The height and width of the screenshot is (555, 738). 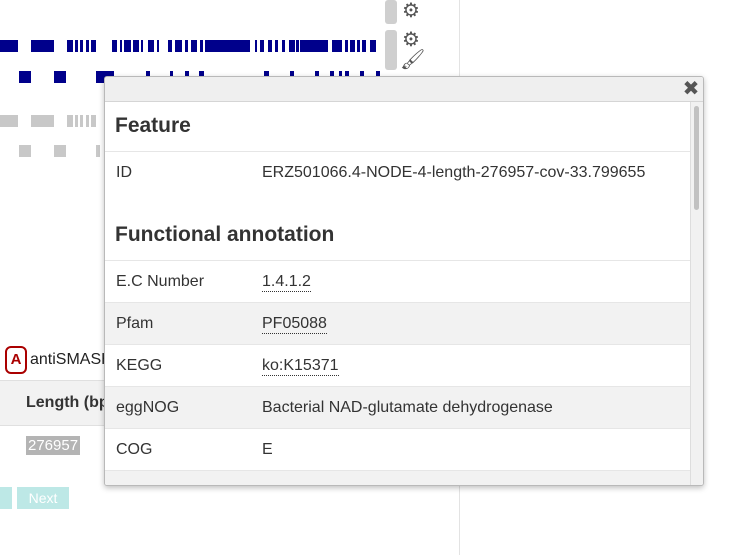 What do you see at coordinates (391, 35) in the screenshot?
I see `track-scrollbar` at bounding box center [391, 35].